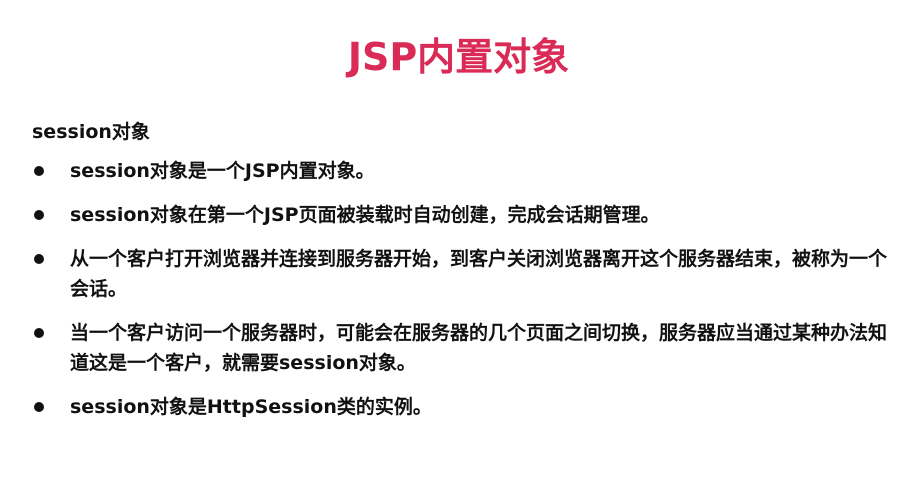  What do you see at coordinates (222, 171) in the screenshot?
I see `bullet-text: session对象是一个JSP内置对象。` at bounding box center [222, 171].